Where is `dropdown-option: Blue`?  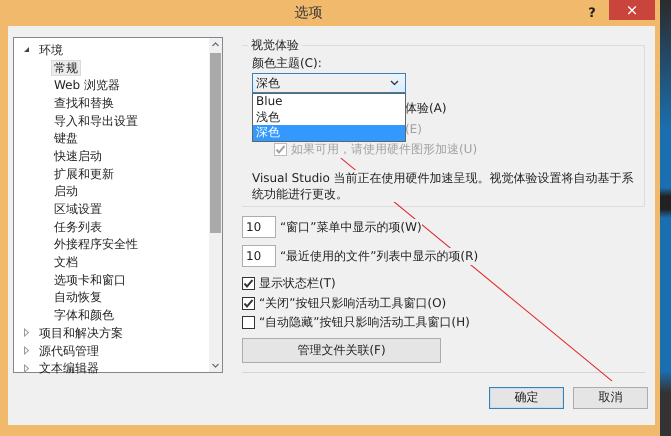
dropdown-option: Blue is located at coordinates (329, 102).